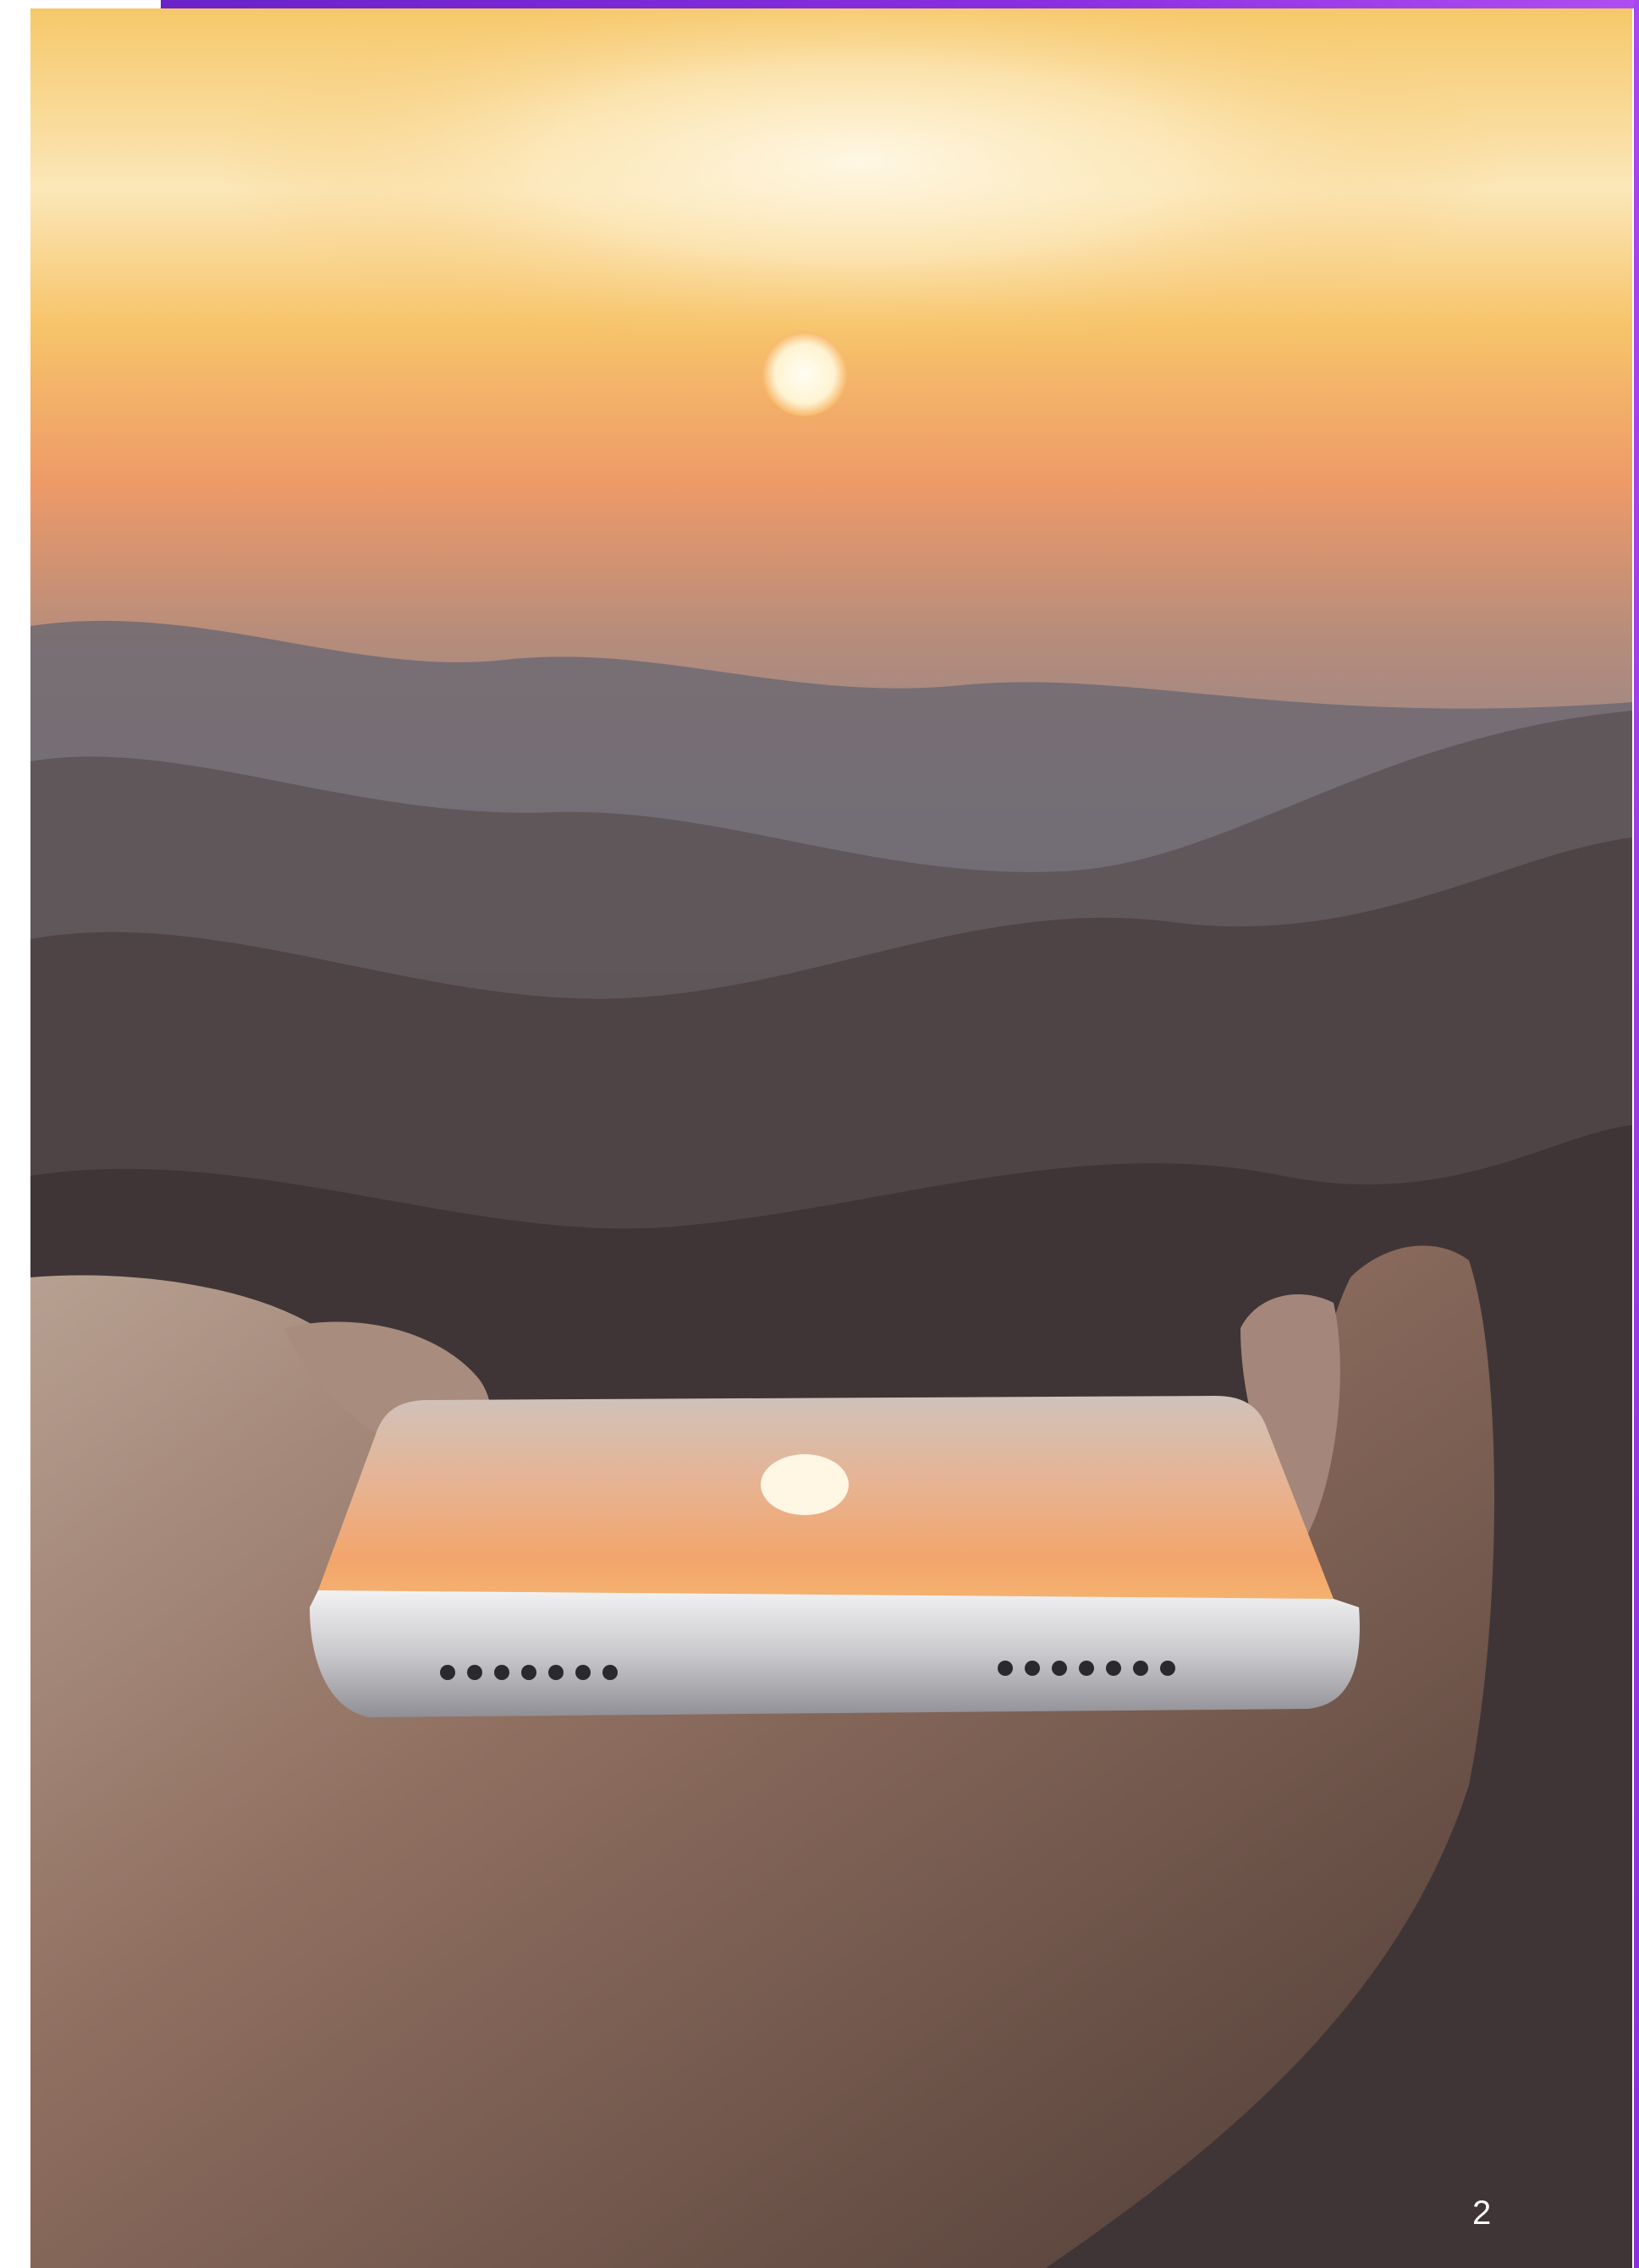 This screenshot has height=2268, width=1639. What do you see at coordinates (900, 4) in the screenshot?
I see `top-accent-bar` at bounding box center [900, 4].